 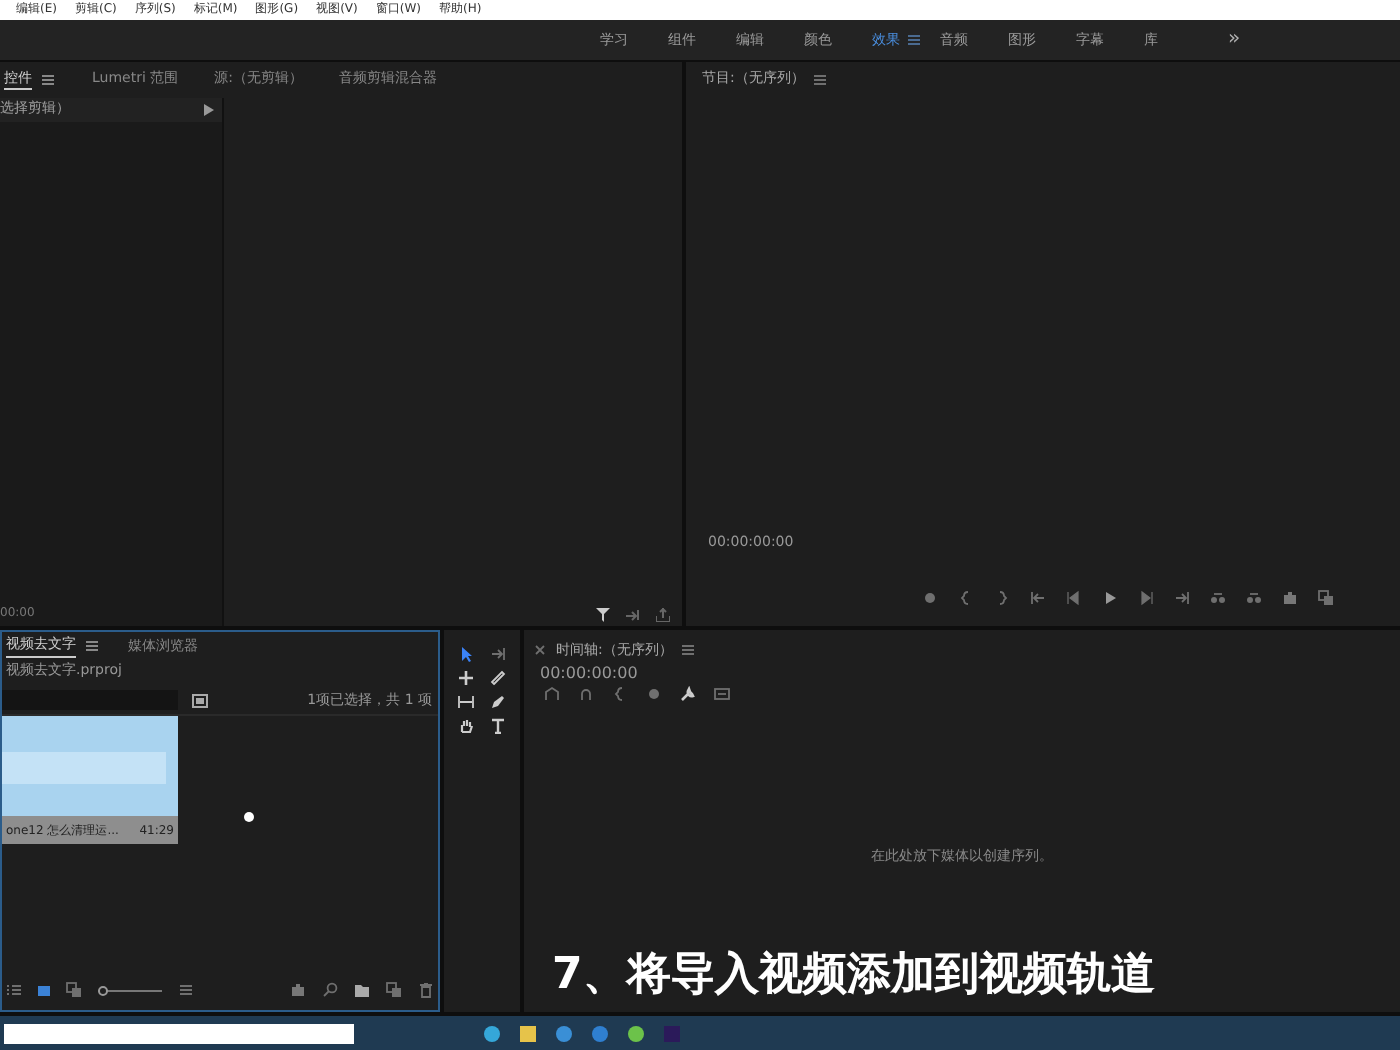 I want to click on lift-icon, so click(x=1218, y=598).